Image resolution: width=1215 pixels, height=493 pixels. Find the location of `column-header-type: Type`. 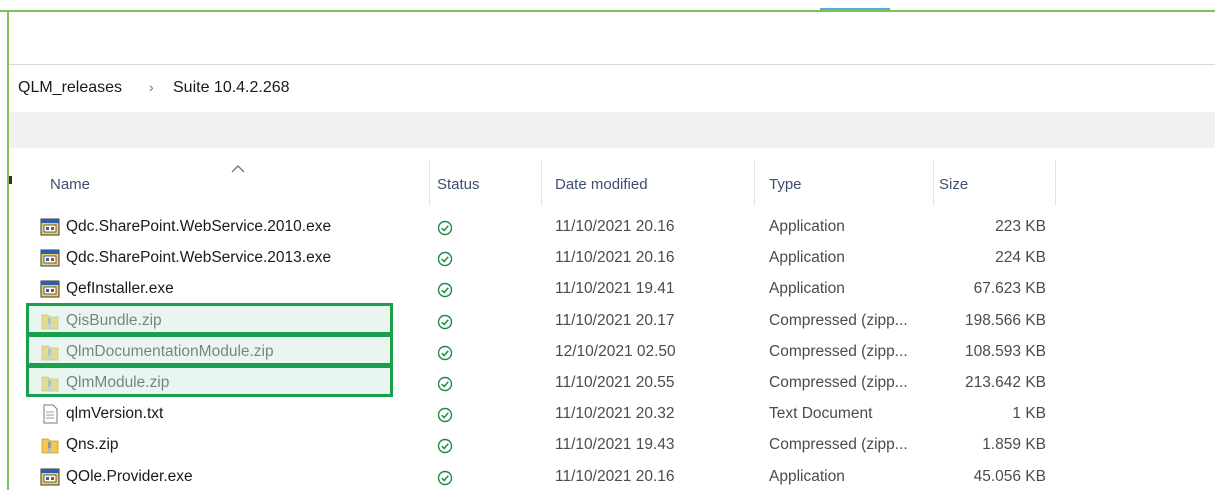

column-header-type: Type is located at coordinates (785, 184).